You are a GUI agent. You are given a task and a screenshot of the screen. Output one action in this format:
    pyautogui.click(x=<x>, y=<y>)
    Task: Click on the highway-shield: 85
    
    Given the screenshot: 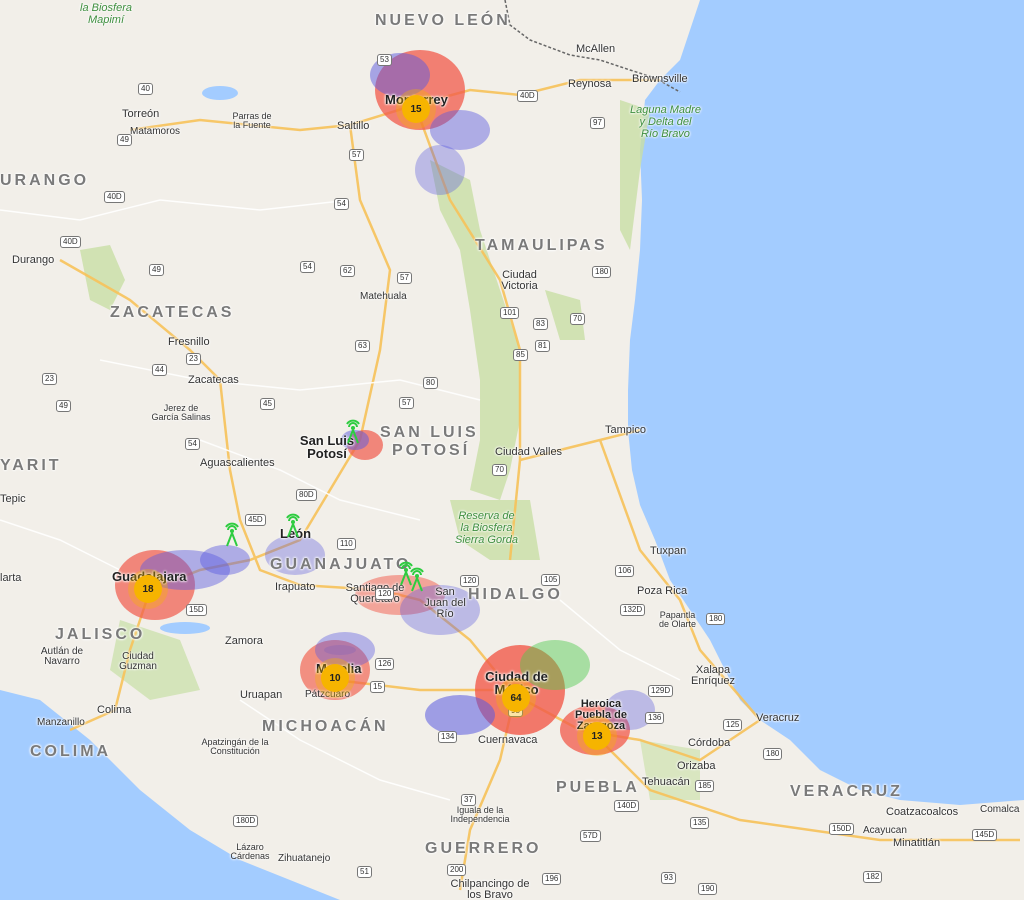 What is the action you would take?
    pyautogui.click(x=520, y=355)
    